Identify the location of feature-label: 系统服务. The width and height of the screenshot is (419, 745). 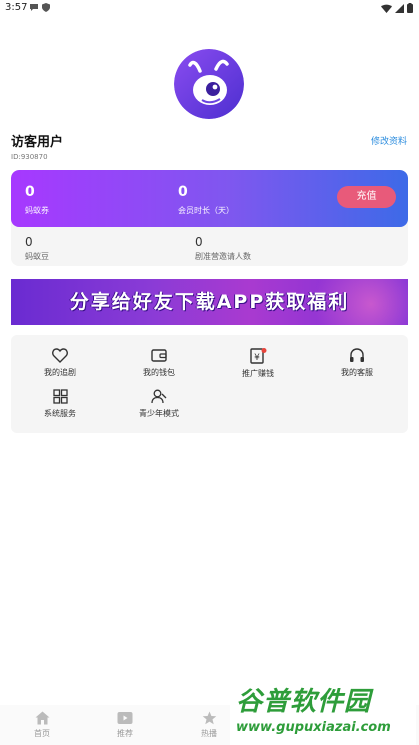
(60, 413).